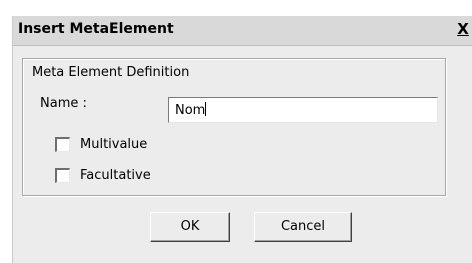  What do you see at coordinates (115, 175) in the screenshot?
I see `facultative-label: Facultative` at bounding box center [115, 175].